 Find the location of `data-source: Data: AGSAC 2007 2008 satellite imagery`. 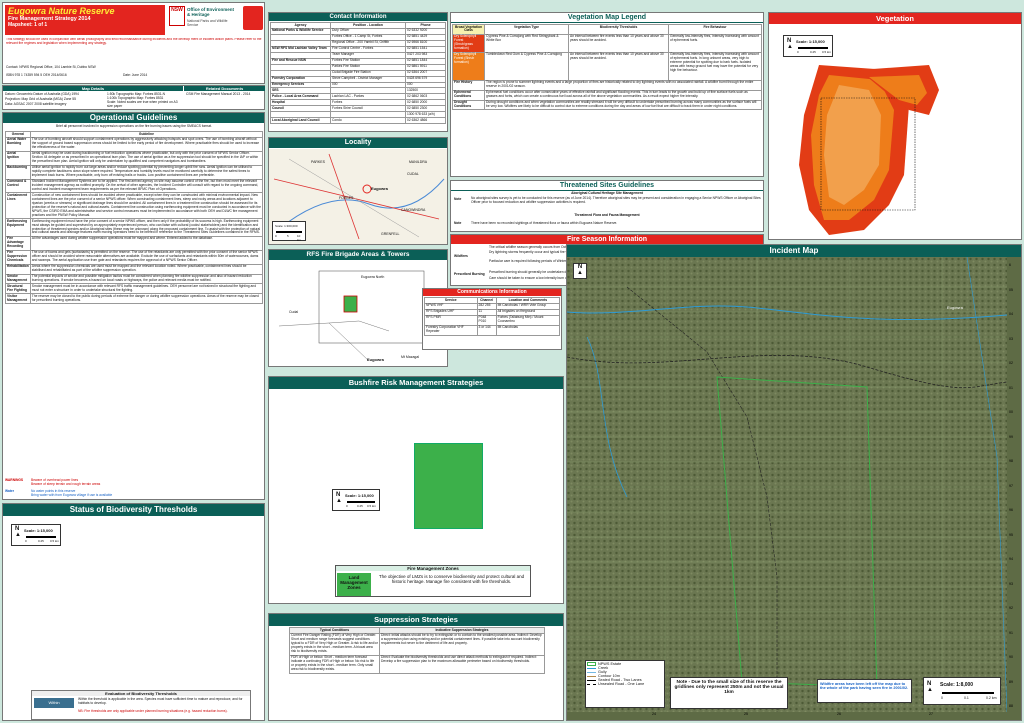

data-source: Data: AGSAC 2007 2008 satellite imagery is located at coordinates (36, 104).